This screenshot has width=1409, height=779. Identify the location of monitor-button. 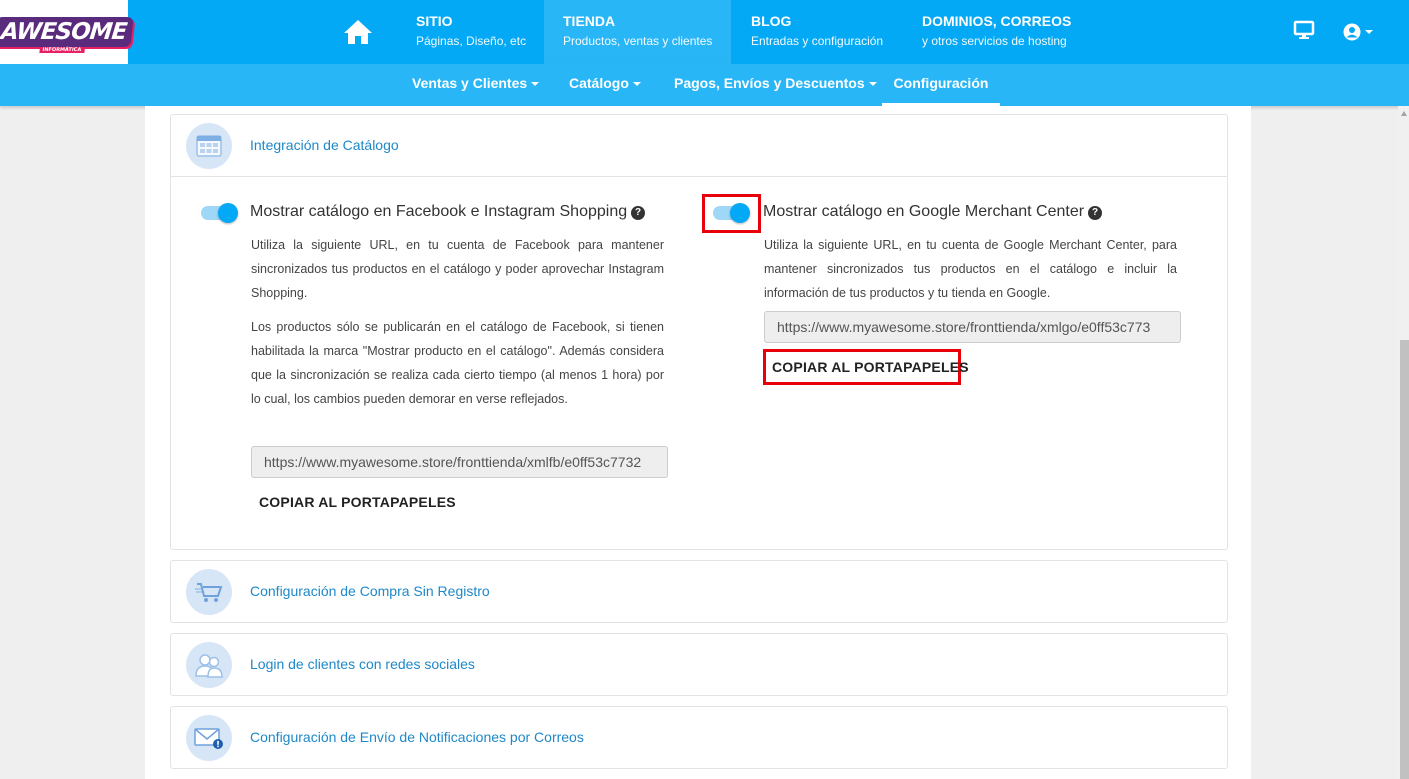
(1305, 32).